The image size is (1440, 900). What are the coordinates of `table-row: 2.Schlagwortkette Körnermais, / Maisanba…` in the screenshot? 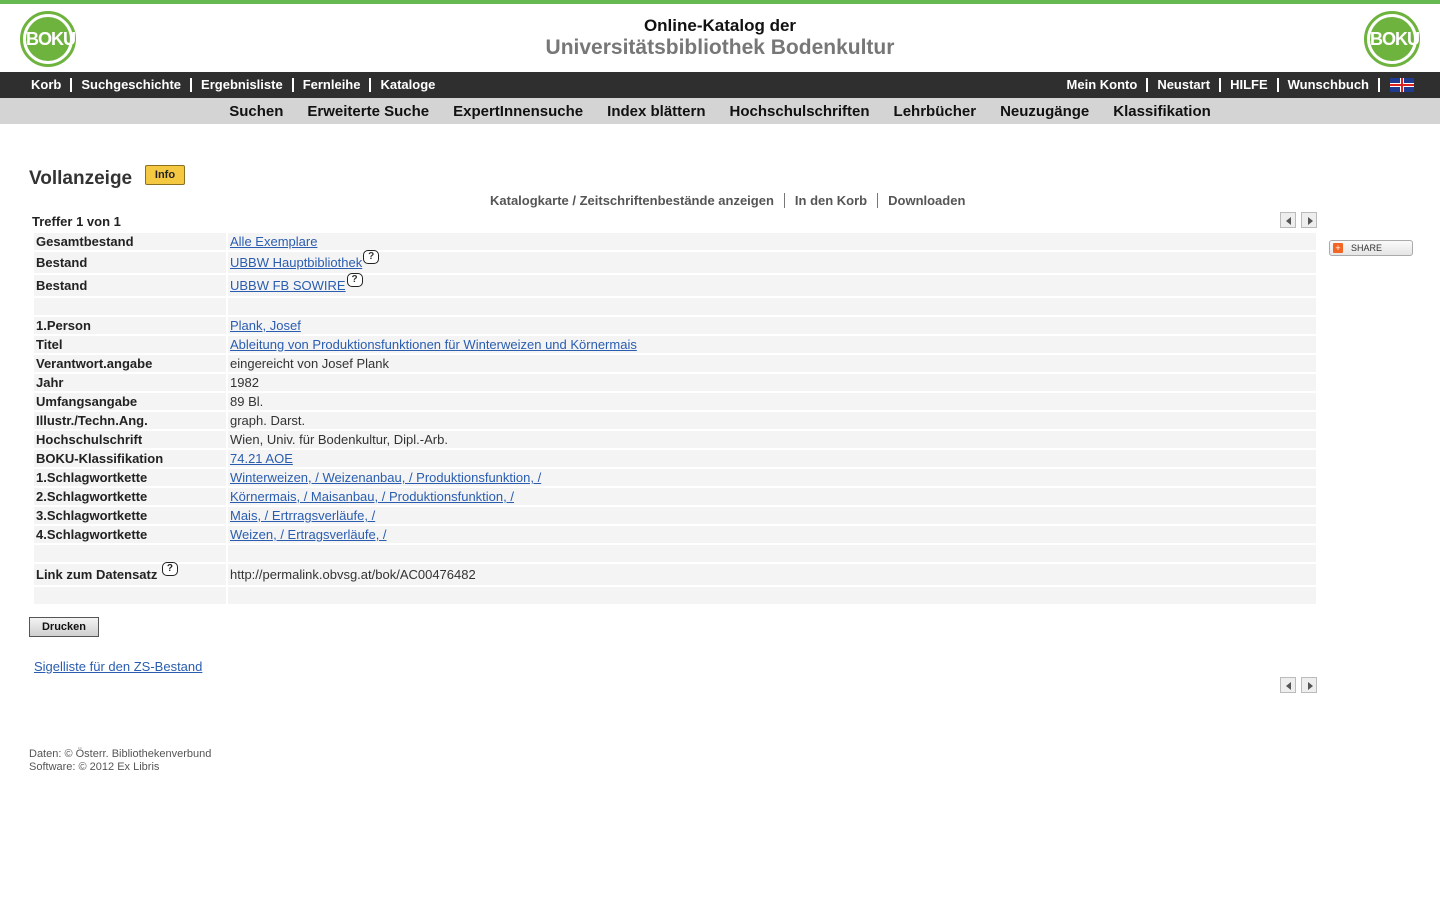 It's located at (675, 496).